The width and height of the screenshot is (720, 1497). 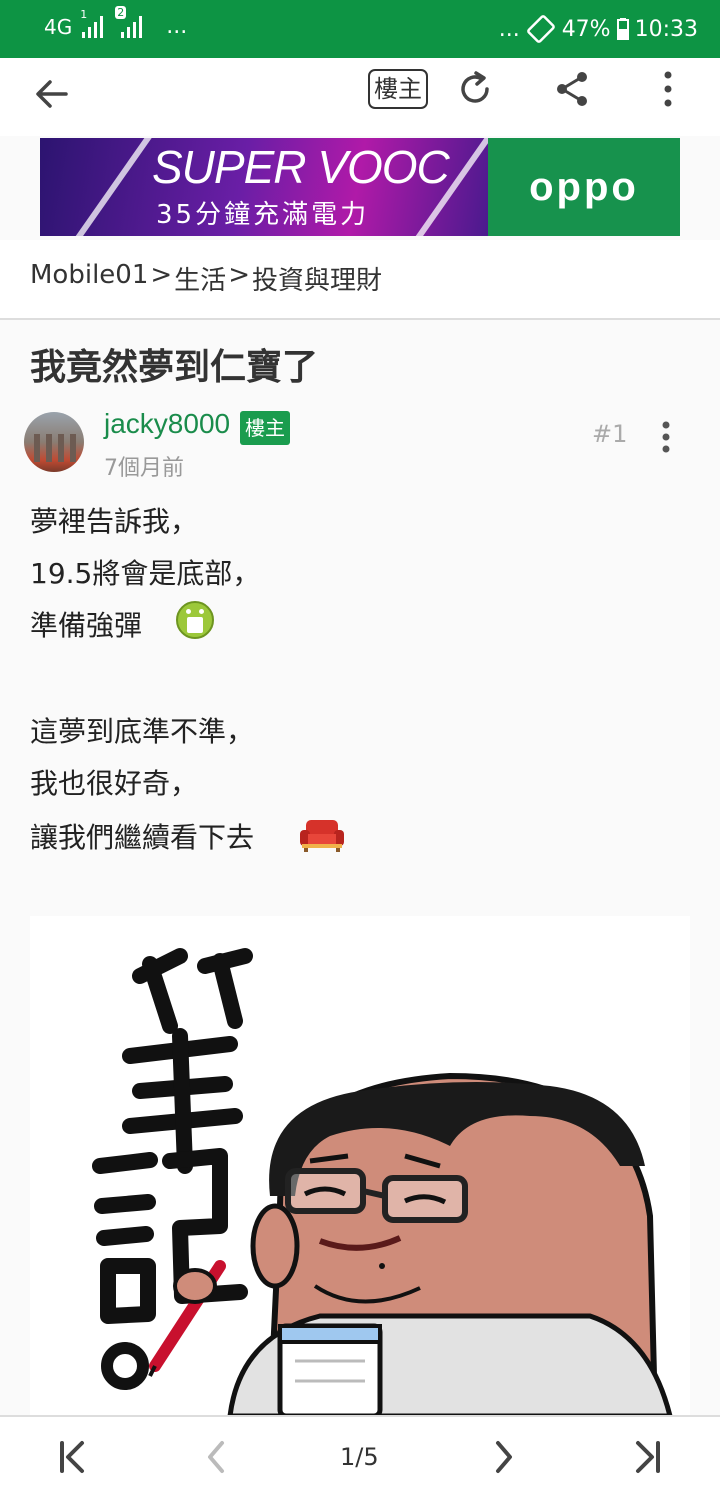 What do you see at coordinates (142, 731) in the screenshot?
I see `post-line: 這夢到底準不準，` at bounding box center [142, 731].